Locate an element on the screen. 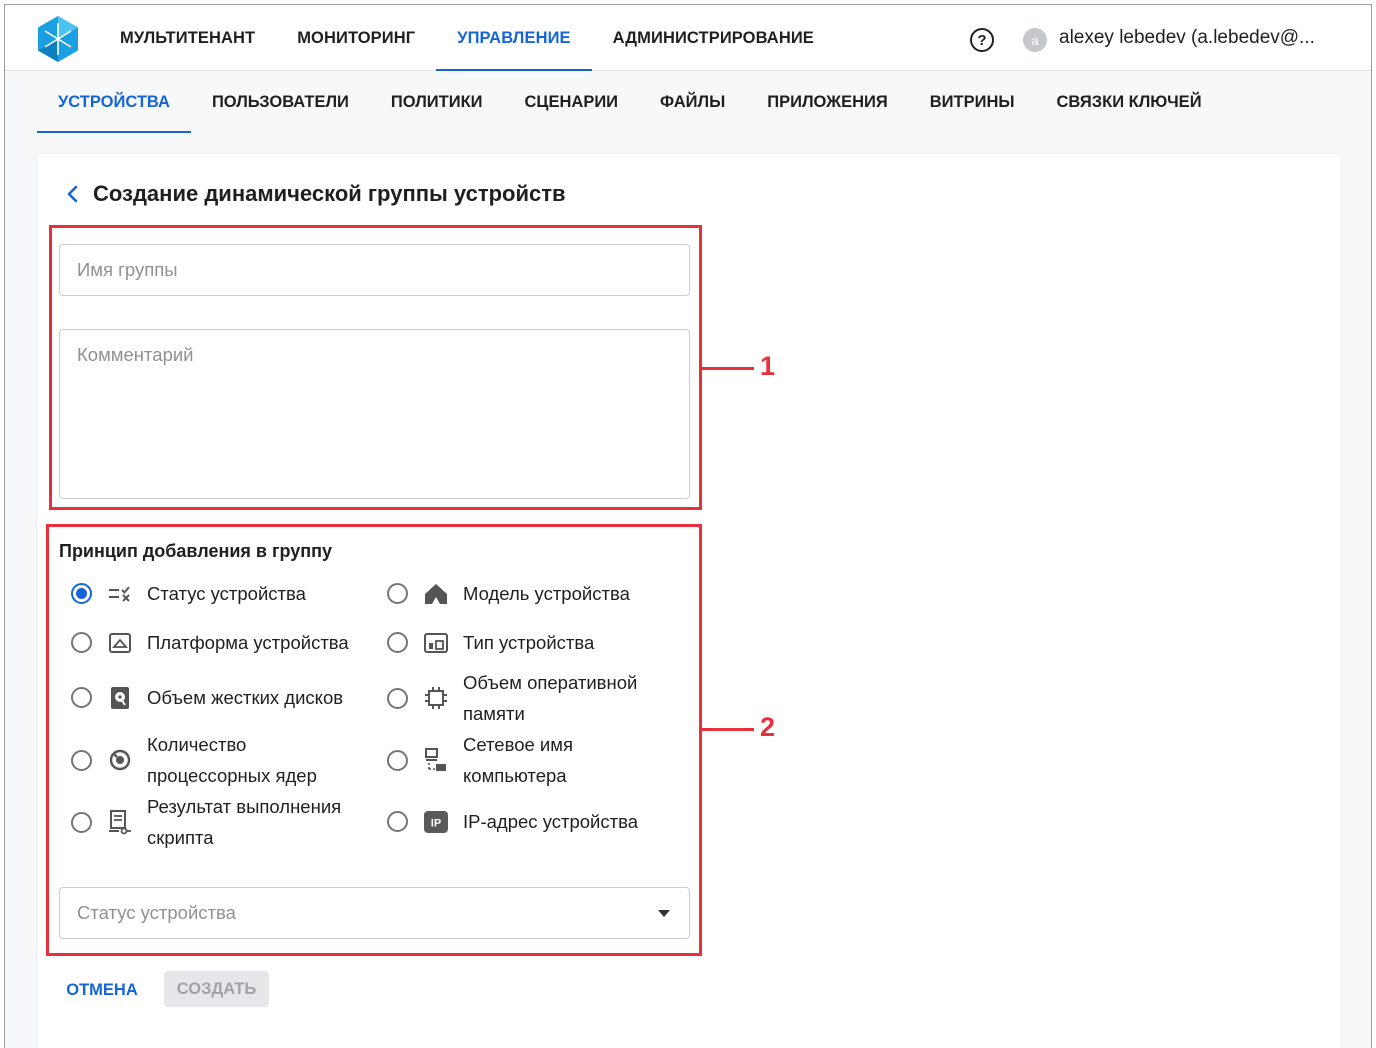 The width and height of the screenshot is (1376, 1048). annotation-number-2: 2 is located at coordinates (768, 727).